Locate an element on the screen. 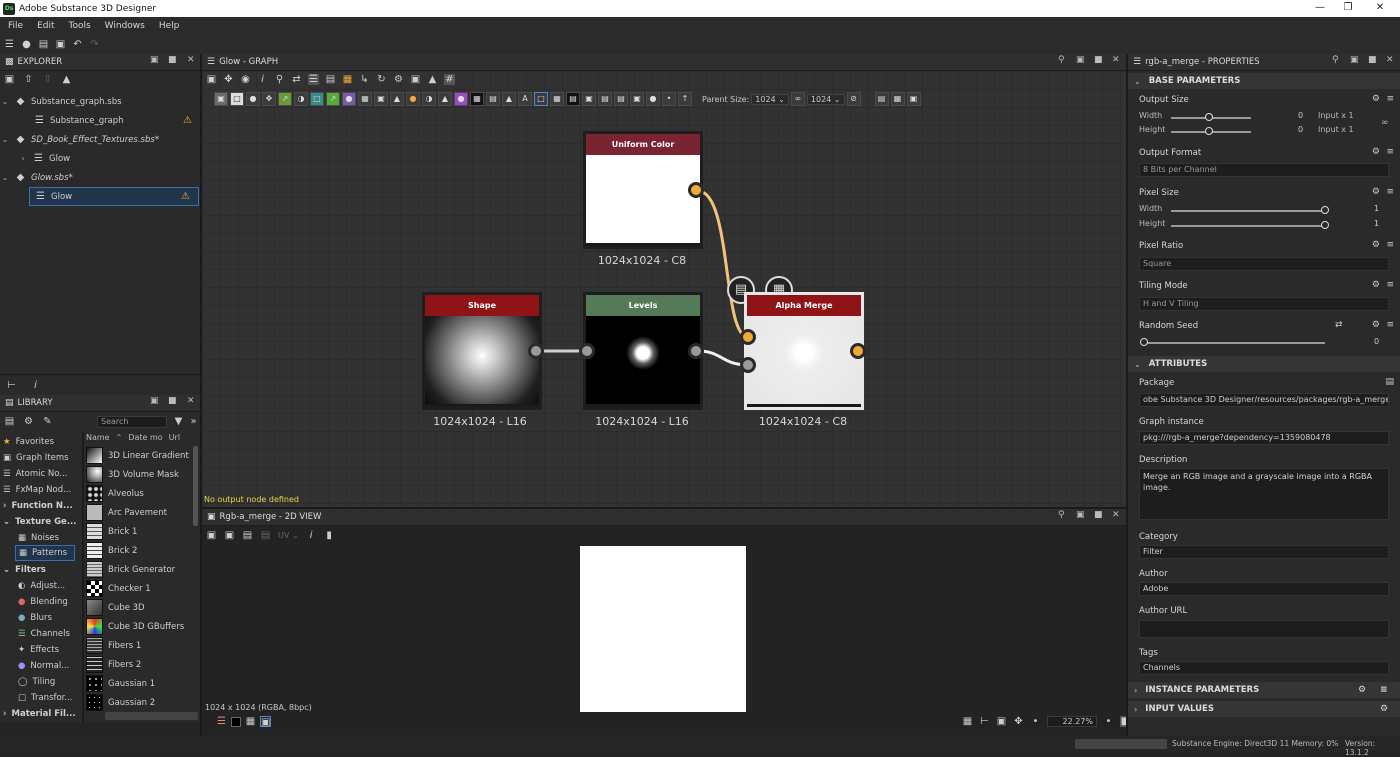 Image resolution: width=1400 pixels, height=757 pixels. library-item: Cube 3D GBuffers is located at coordinates (140, 626).